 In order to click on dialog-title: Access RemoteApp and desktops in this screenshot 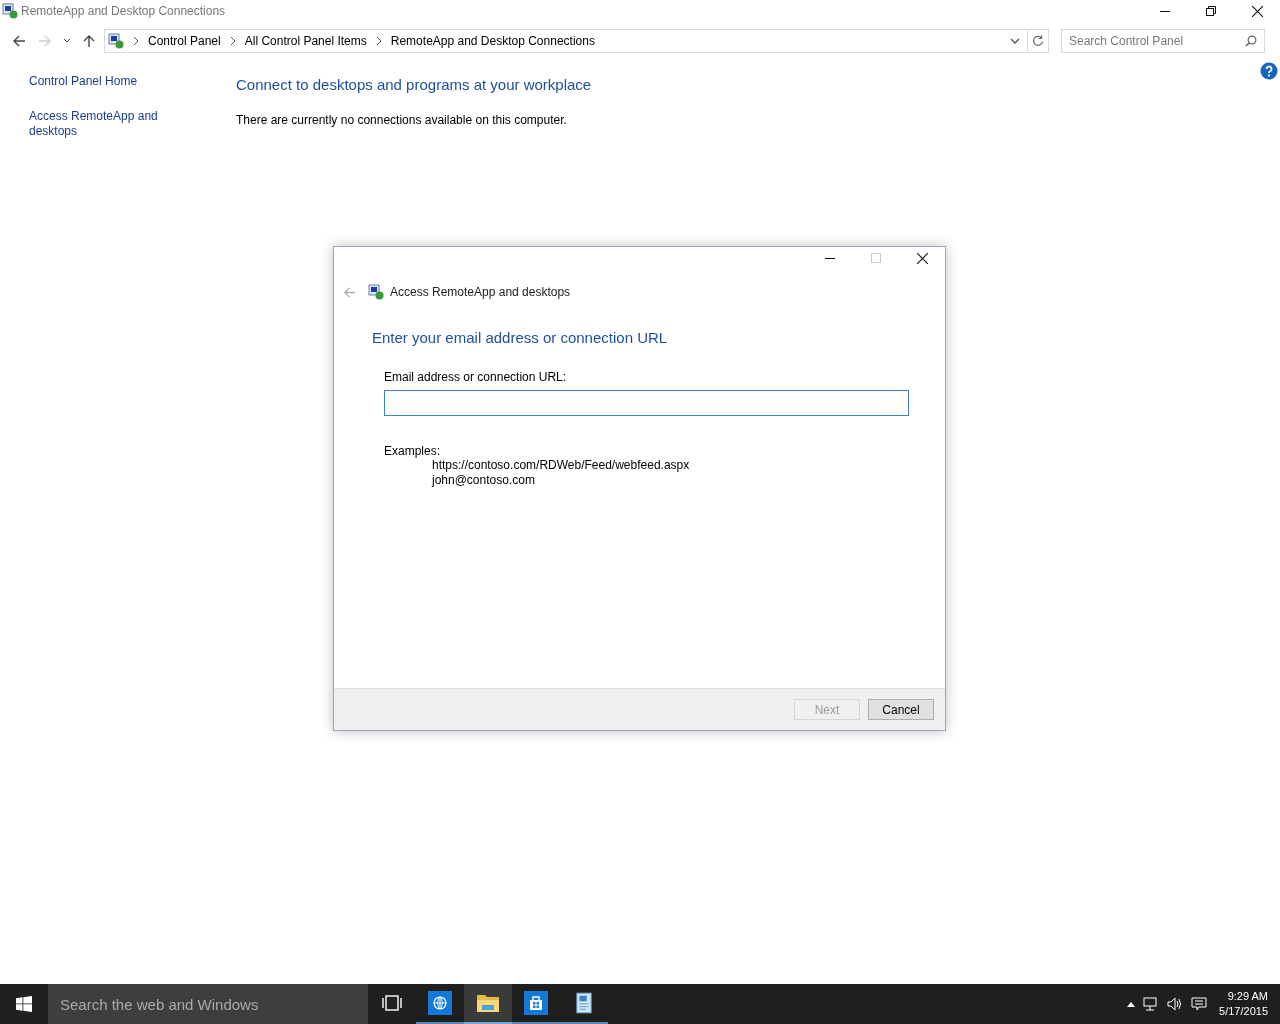, I will do `click(480, 292)`.